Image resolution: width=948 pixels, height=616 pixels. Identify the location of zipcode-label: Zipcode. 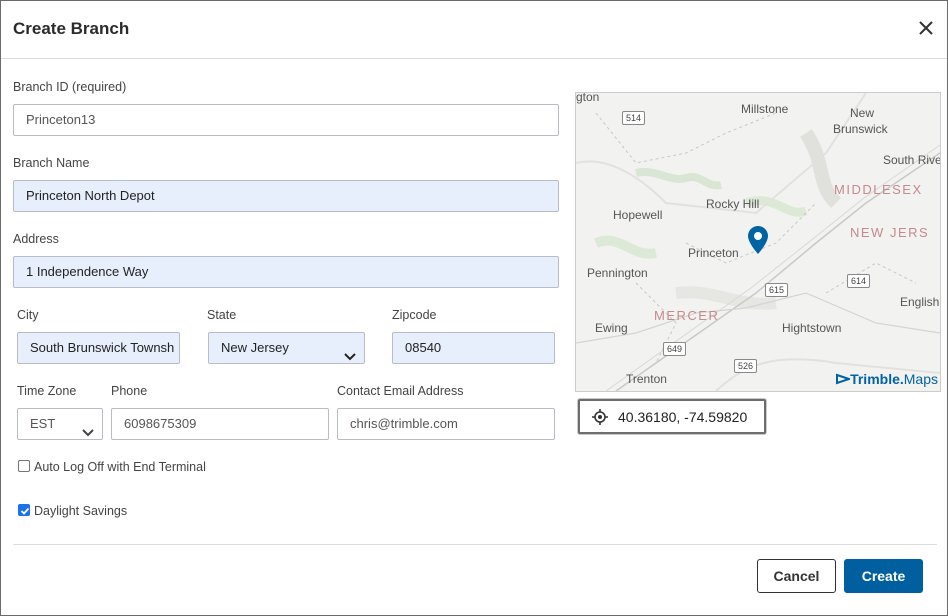
(414, 315).